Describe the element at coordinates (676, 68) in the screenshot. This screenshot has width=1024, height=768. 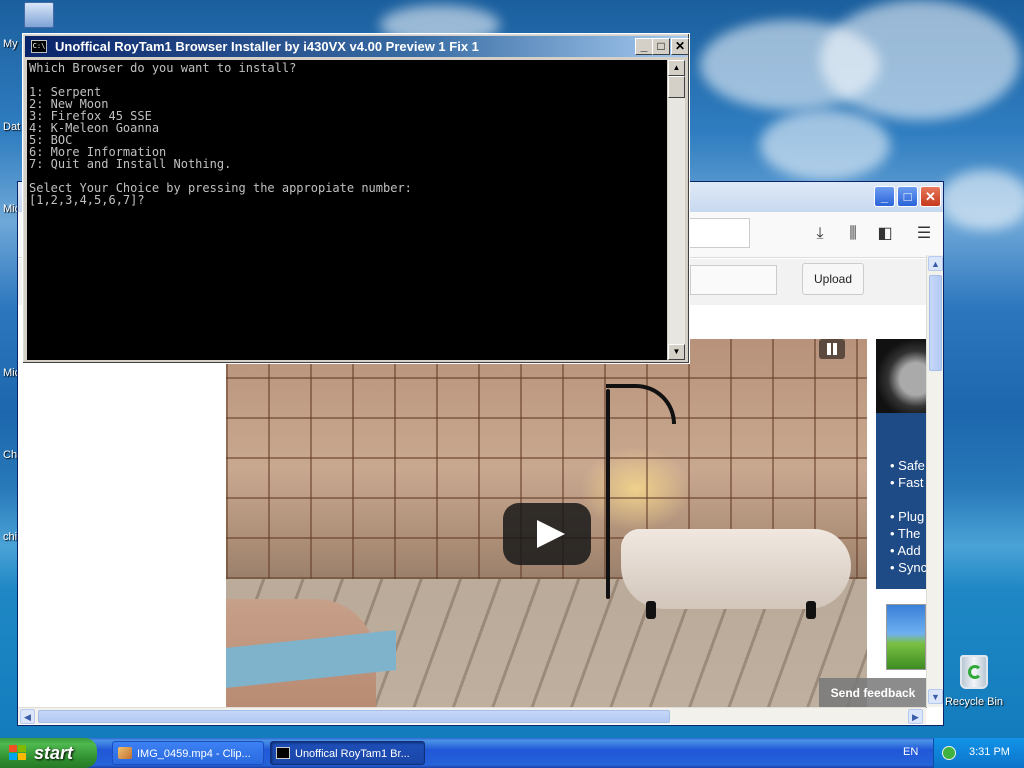
I see `console-scroll-up-icon: ▲` at that location.